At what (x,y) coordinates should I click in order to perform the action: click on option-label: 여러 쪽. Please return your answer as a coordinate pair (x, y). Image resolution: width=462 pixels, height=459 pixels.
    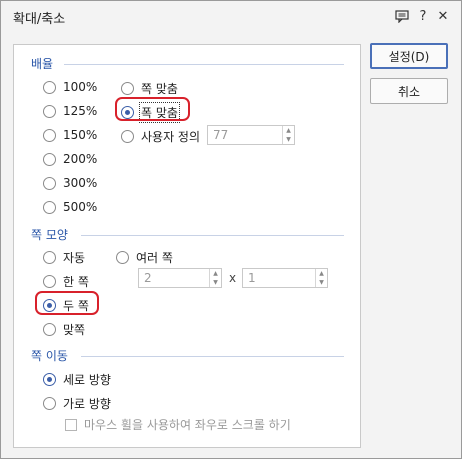
    Looking at the image, I should click on (154, 258).